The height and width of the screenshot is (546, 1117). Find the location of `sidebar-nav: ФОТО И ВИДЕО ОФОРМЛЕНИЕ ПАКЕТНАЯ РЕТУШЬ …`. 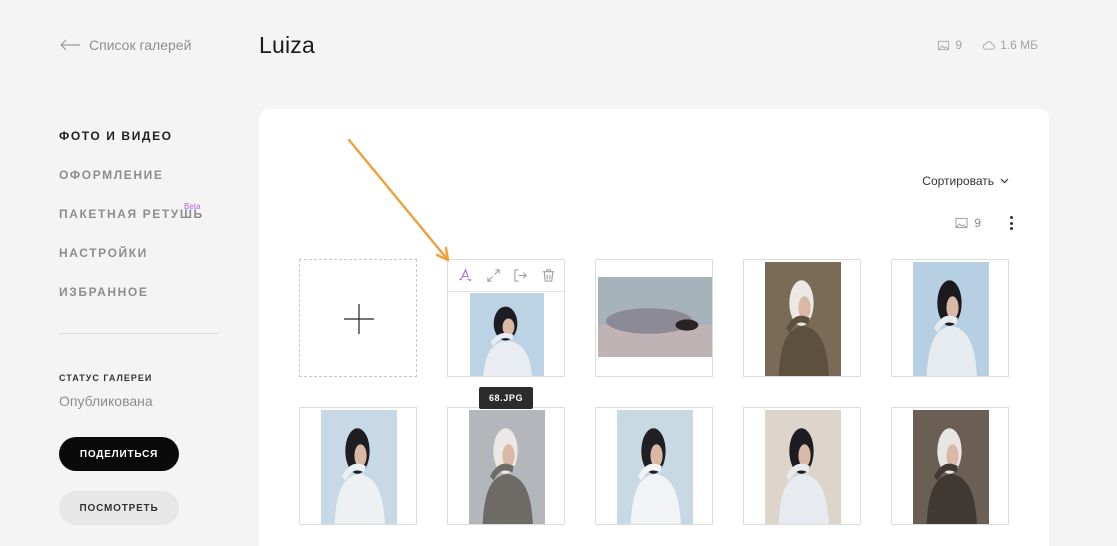

sidebar-nav: ФОТО И ВИДЕО ОФОРМЛЕНИЕ ПАКЕТНАЯ РЕТУШЬ … is located at coordinates (139, 225).